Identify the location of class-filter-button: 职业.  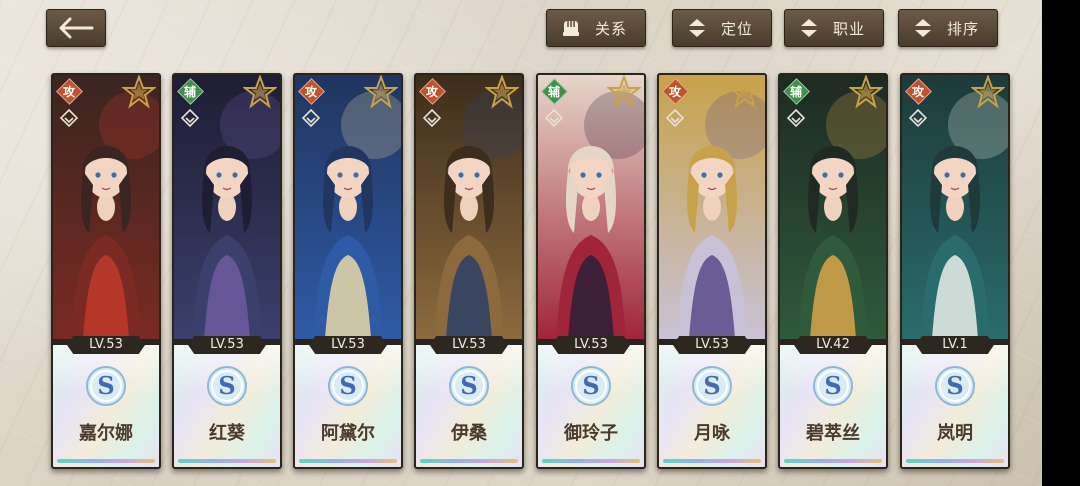
(834, 28).